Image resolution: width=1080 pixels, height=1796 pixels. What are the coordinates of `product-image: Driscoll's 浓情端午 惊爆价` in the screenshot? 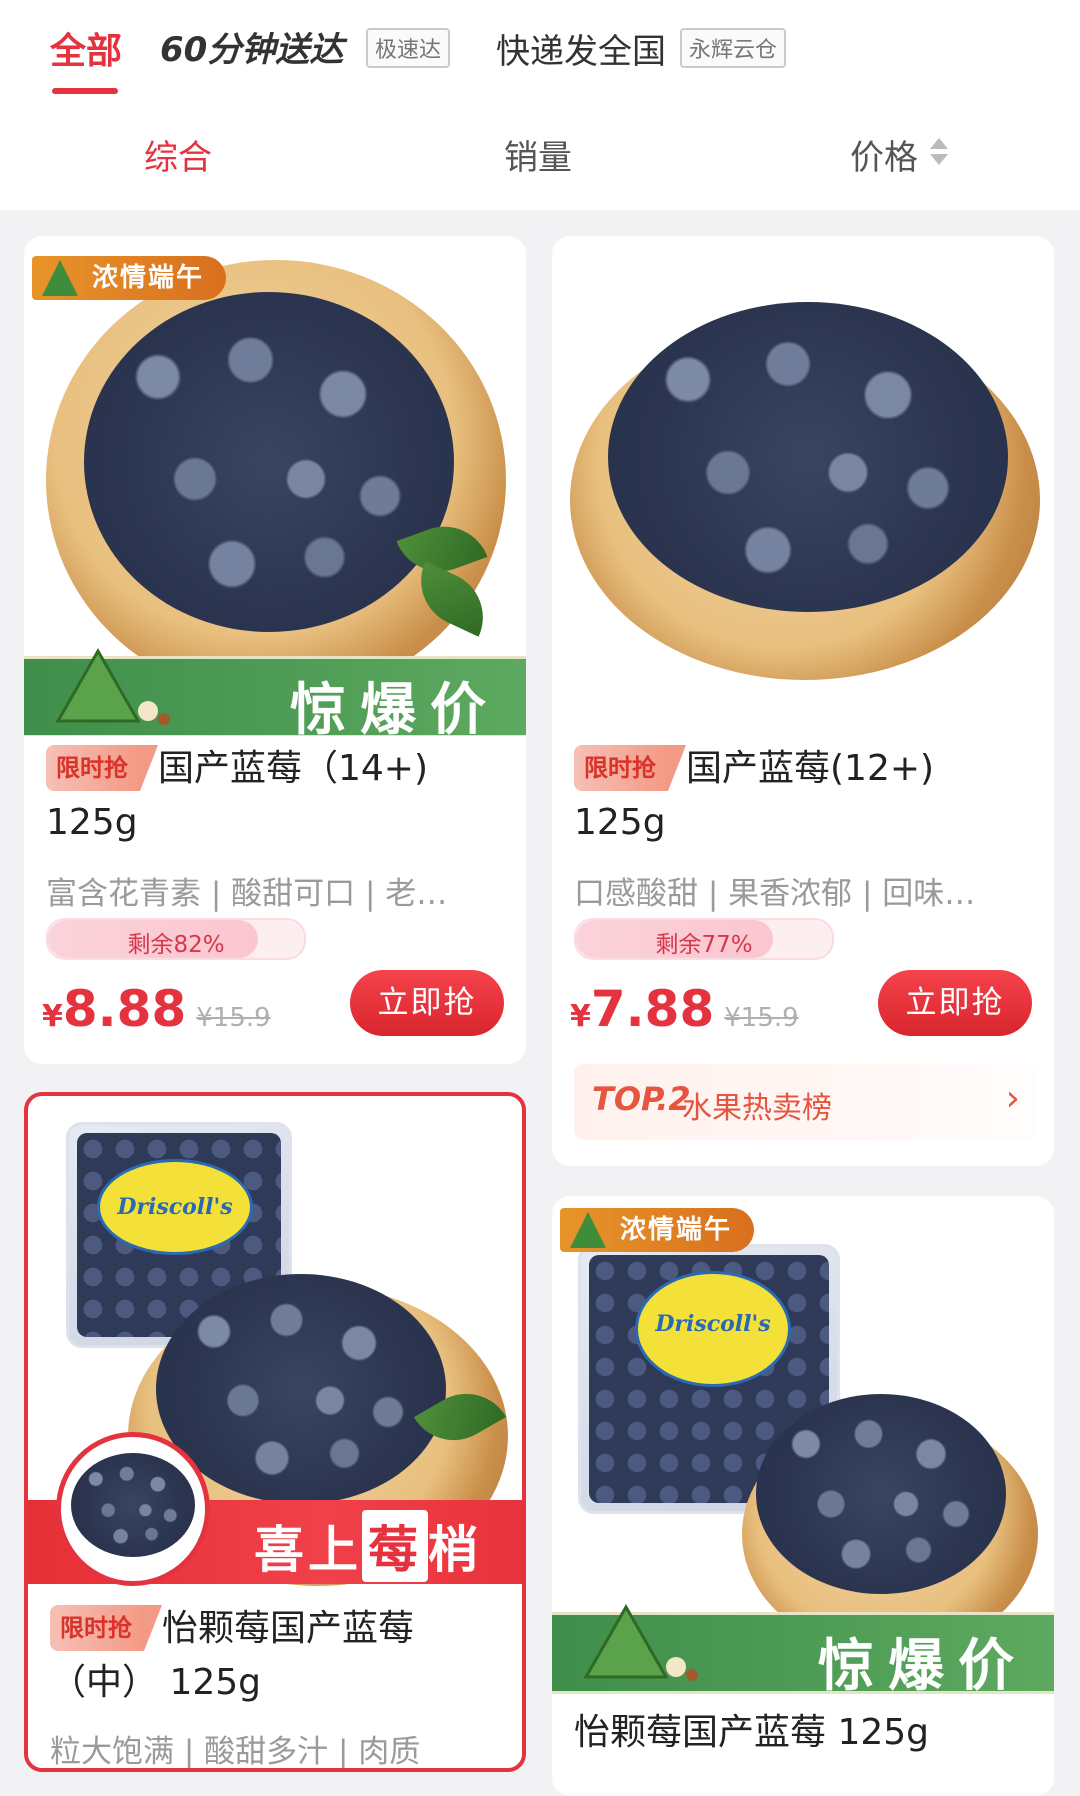 It's located at (803, 1446).